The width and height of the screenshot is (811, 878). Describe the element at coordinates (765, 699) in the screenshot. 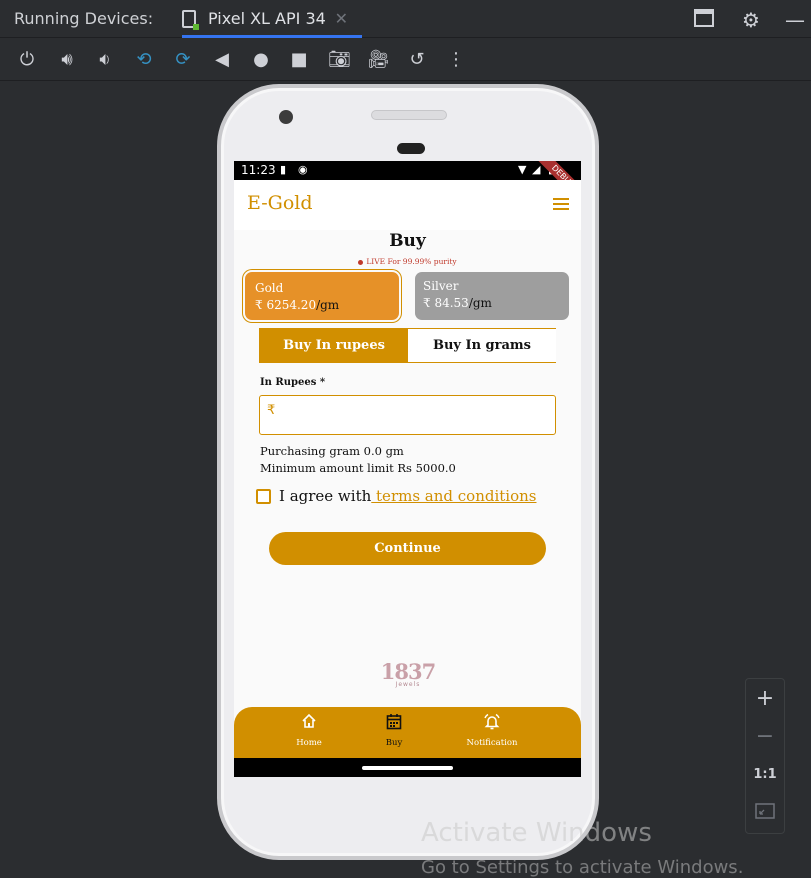

I see `zoom-in-button: +` at that location.